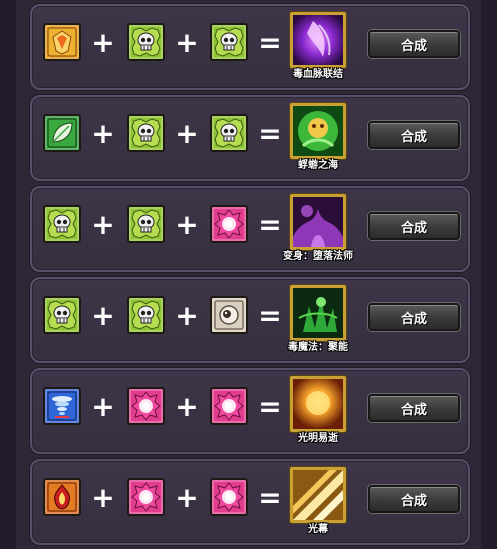  What do you see at coordinates (229, 315) in the screenshot?
I see `eye-rune-icon` at bounding box center [229, 315].